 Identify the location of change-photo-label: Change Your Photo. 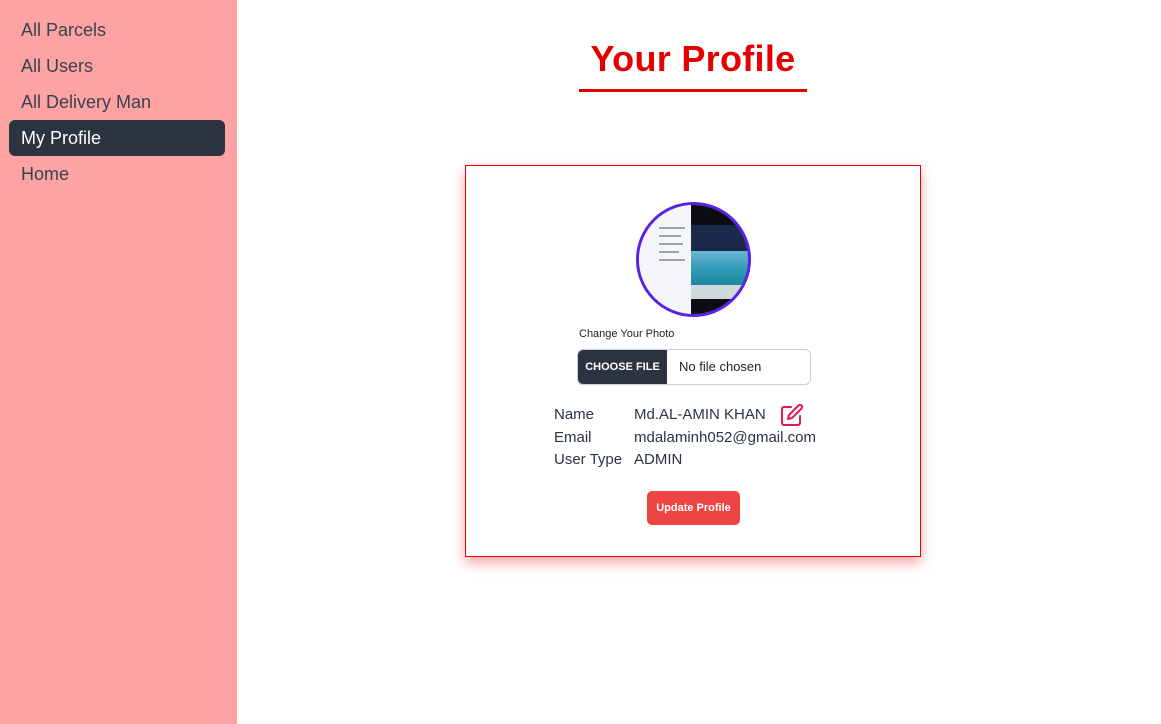
(627, 334).